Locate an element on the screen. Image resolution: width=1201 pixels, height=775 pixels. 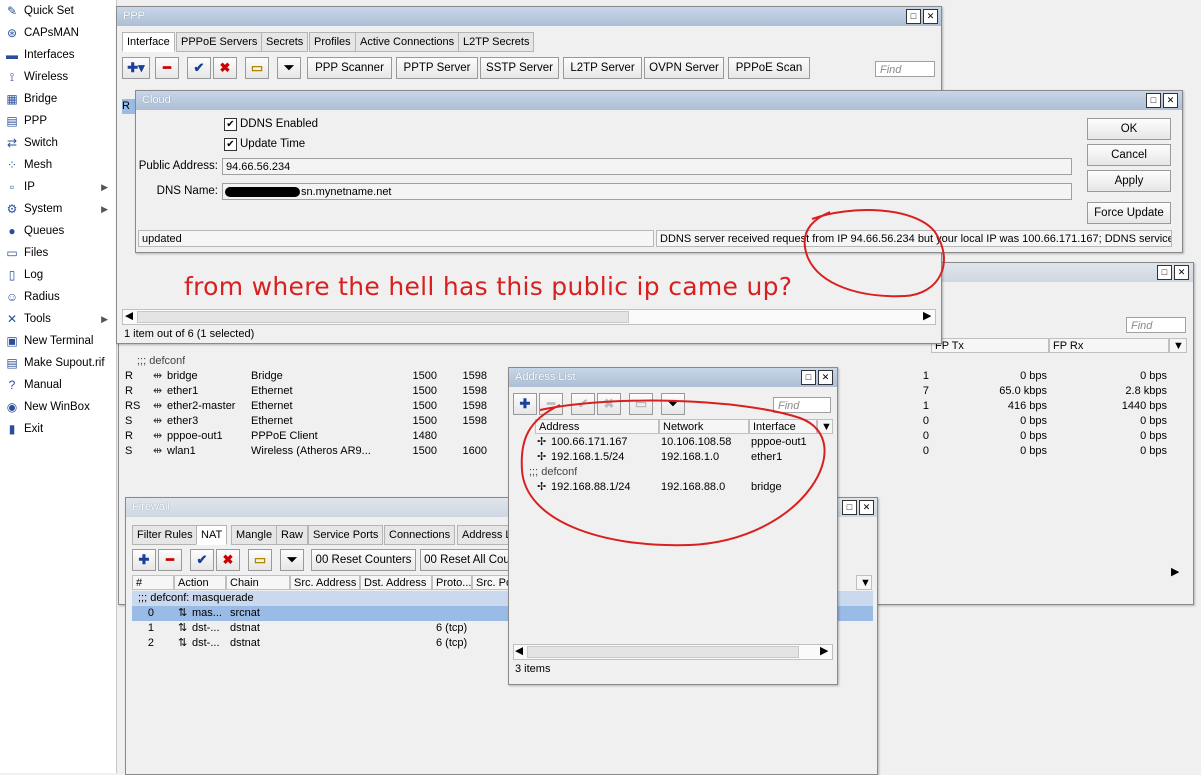
circle-around-address-list is located at coordinates (673, 473).